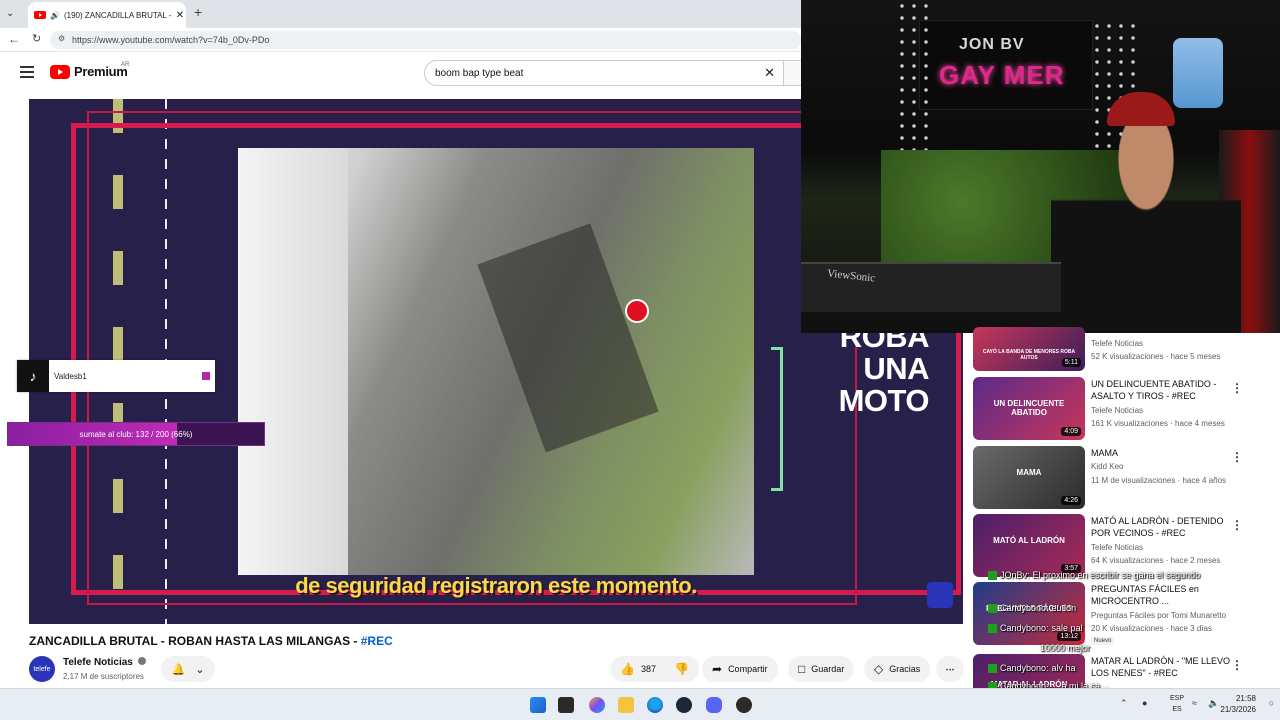 This screenshot has height=720, width=1280. What do you see at coordinates (1002, 75) in the screenshot?
I see `neon-sign-line2: GAY MER` at bounding box center [1002, 75].